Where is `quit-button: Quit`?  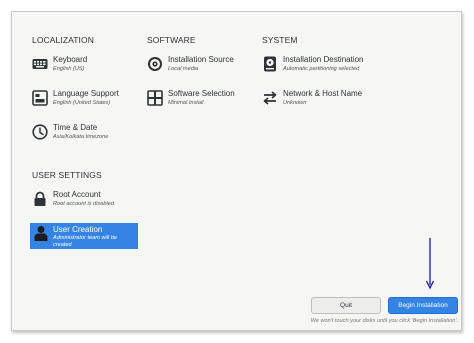 quit-button: Quit is located at coordinates (346, 305).